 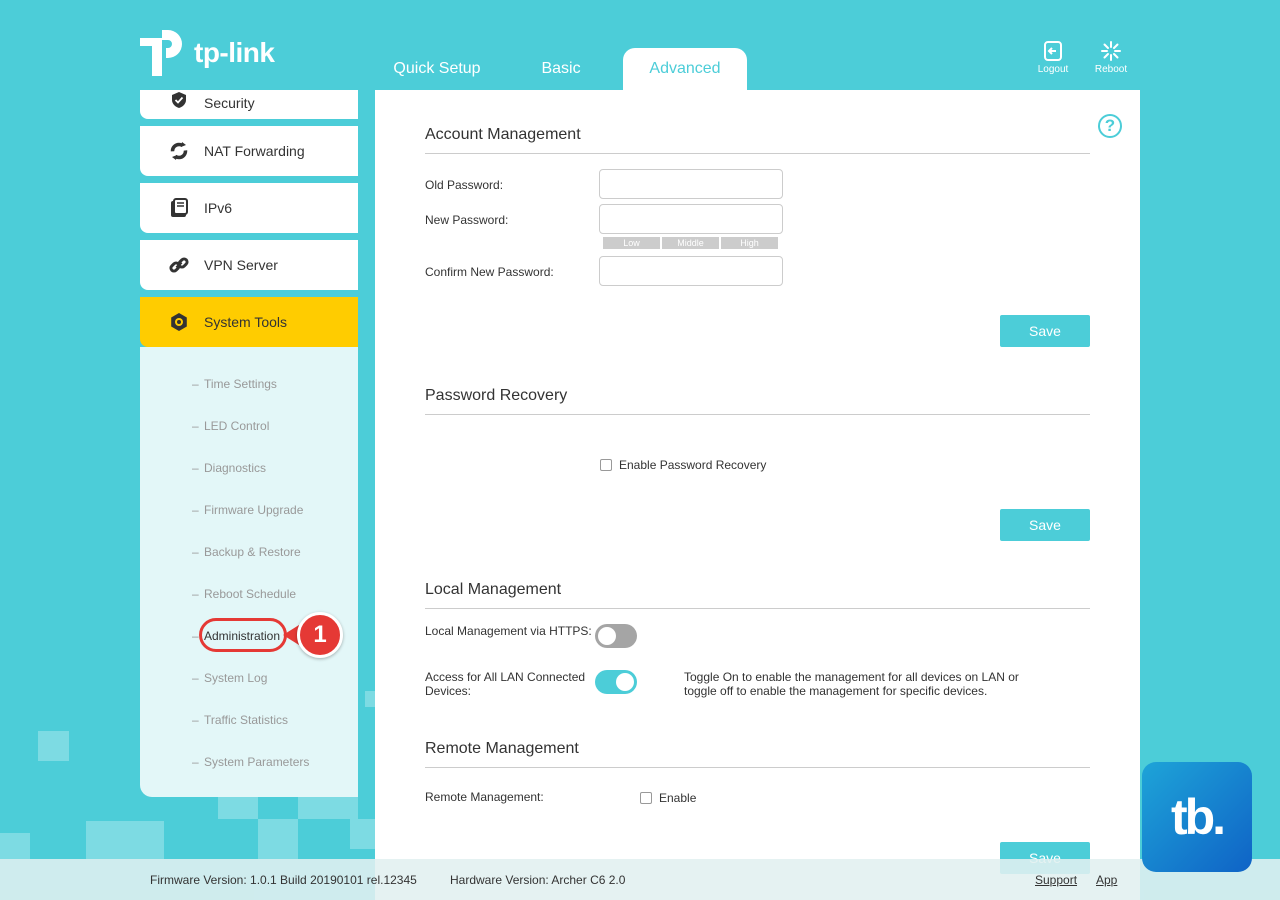 I want to click on account-management-title: Account Management, so click(x=757, y=140).